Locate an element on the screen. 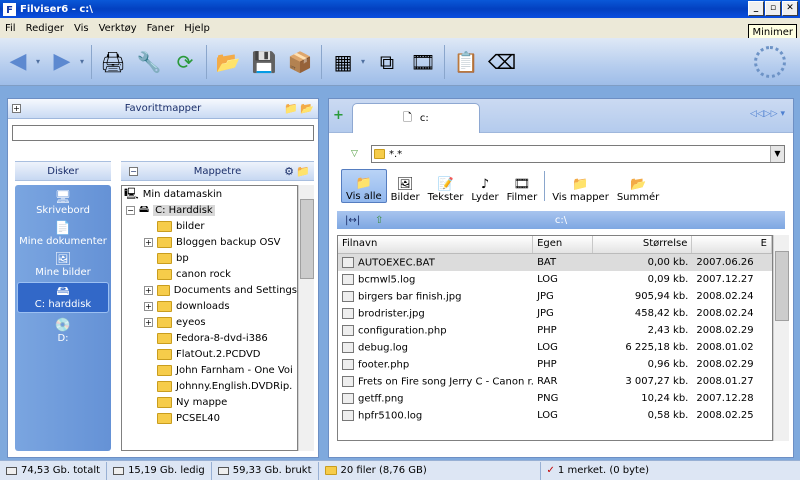 This screenshot has width=800, height=480. menu-vis: Vis is located at coordinates (81, 28).